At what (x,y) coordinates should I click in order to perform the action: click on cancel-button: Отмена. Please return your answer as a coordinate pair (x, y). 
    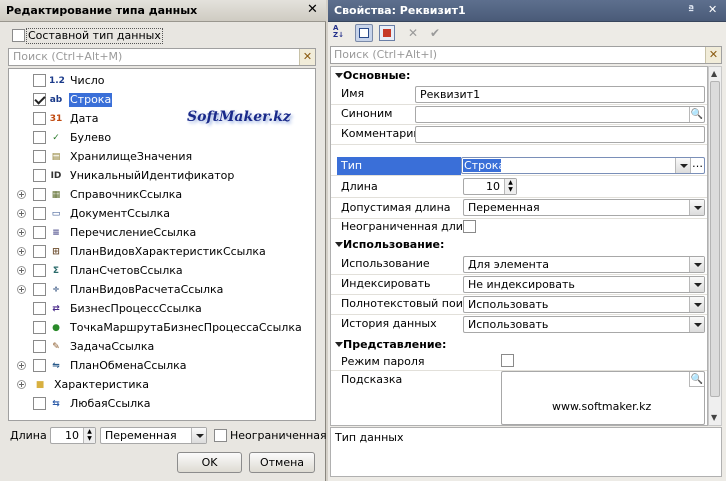
    Looking at the image, I should click on (282, 462).